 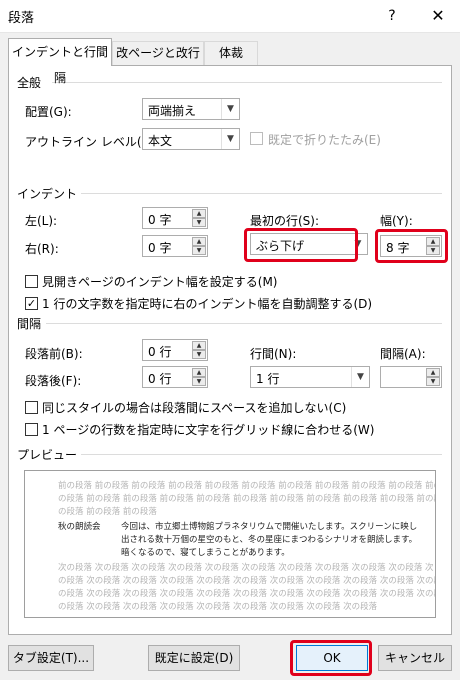 I want to click on snap-to-grid-label: 1 ページの行数を指定時に文字を行グリッド線に合わせる(W), so click(x=208, y=430).